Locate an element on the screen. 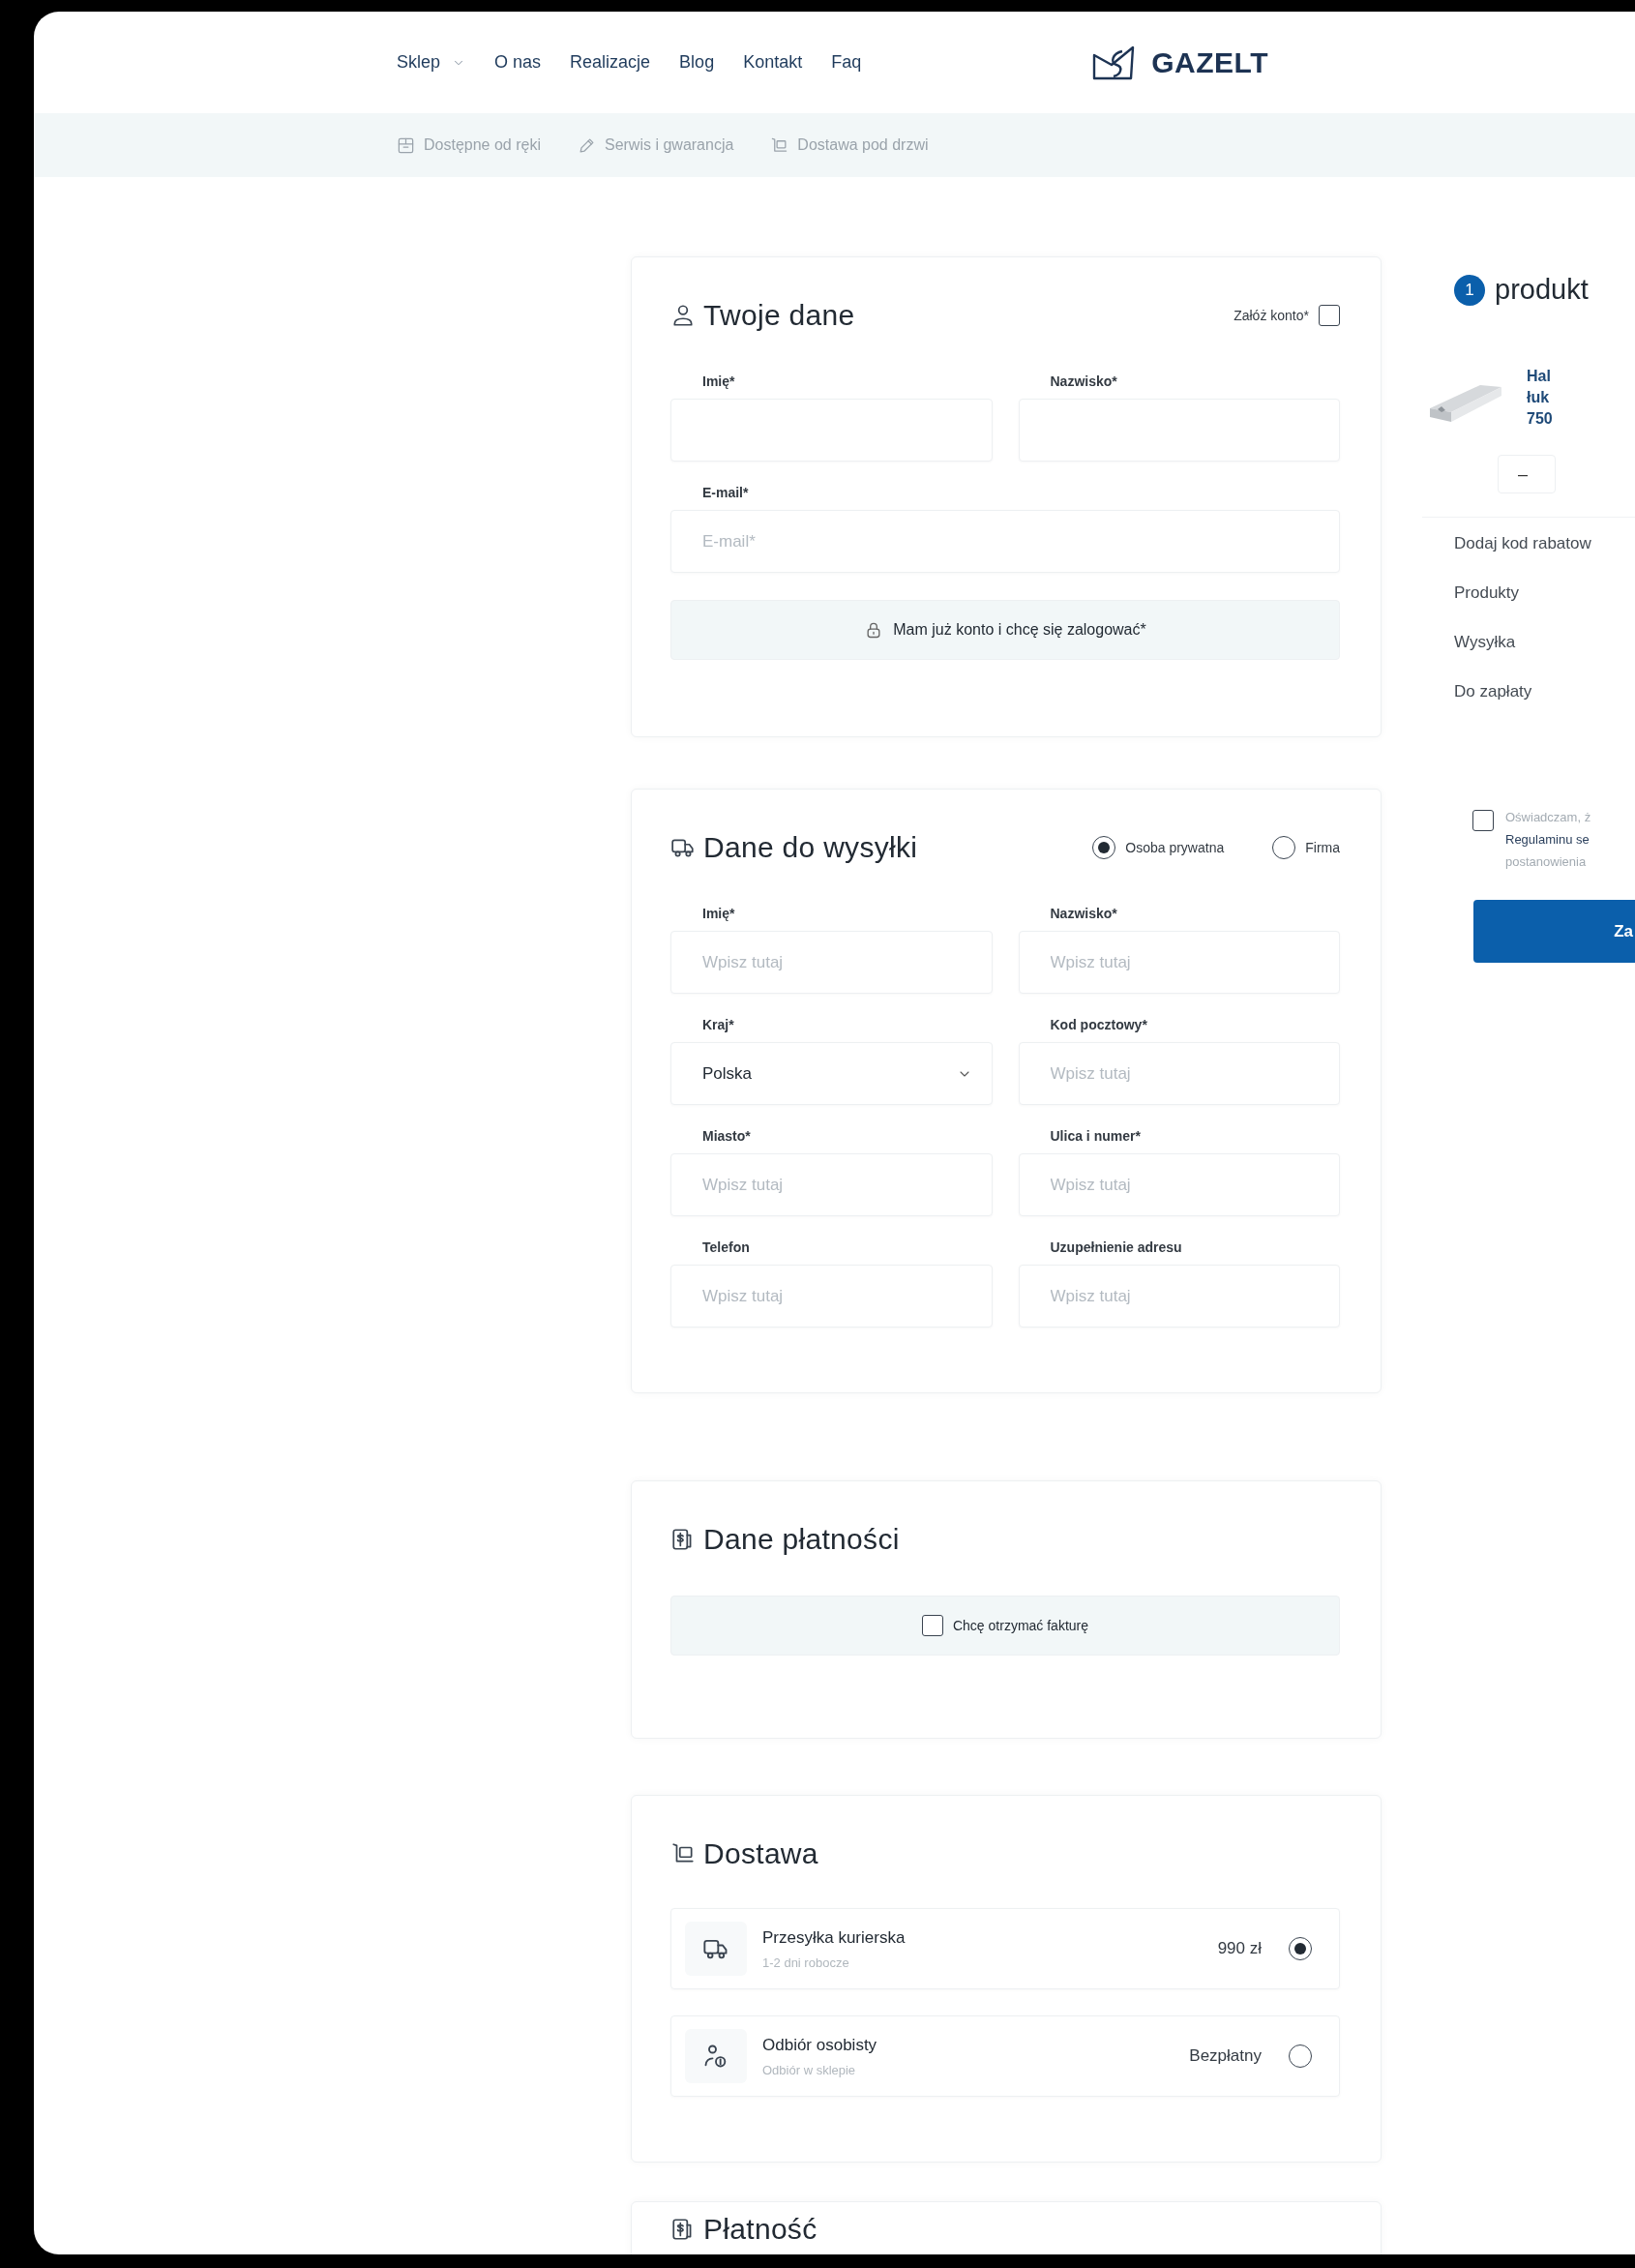 Image resolution: width=1635 pixels, height=2268 pixels. field-label: Telefon is located at coordinates (726, 1247).